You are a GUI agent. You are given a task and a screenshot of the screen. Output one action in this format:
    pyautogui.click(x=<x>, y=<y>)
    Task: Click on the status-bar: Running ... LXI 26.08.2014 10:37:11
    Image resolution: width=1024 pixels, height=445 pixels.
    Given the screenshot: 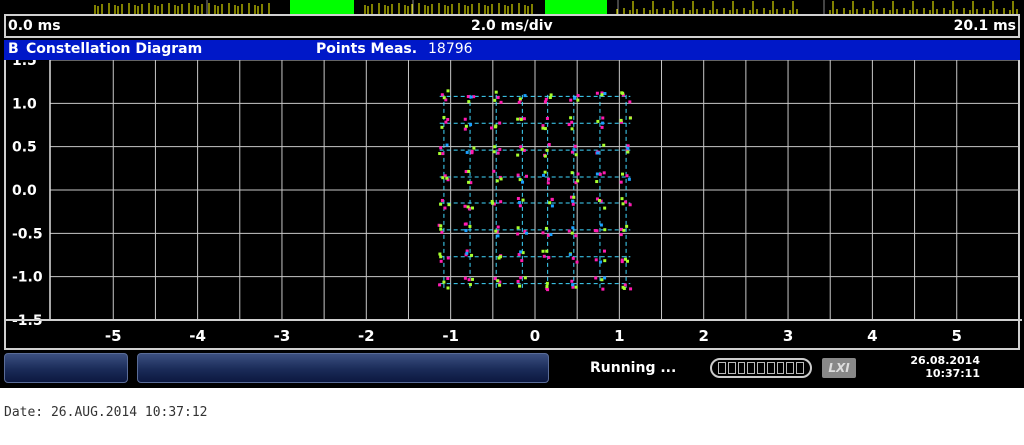 What is the action you would take?
    pyautogui.click(x=512, y=369)
    